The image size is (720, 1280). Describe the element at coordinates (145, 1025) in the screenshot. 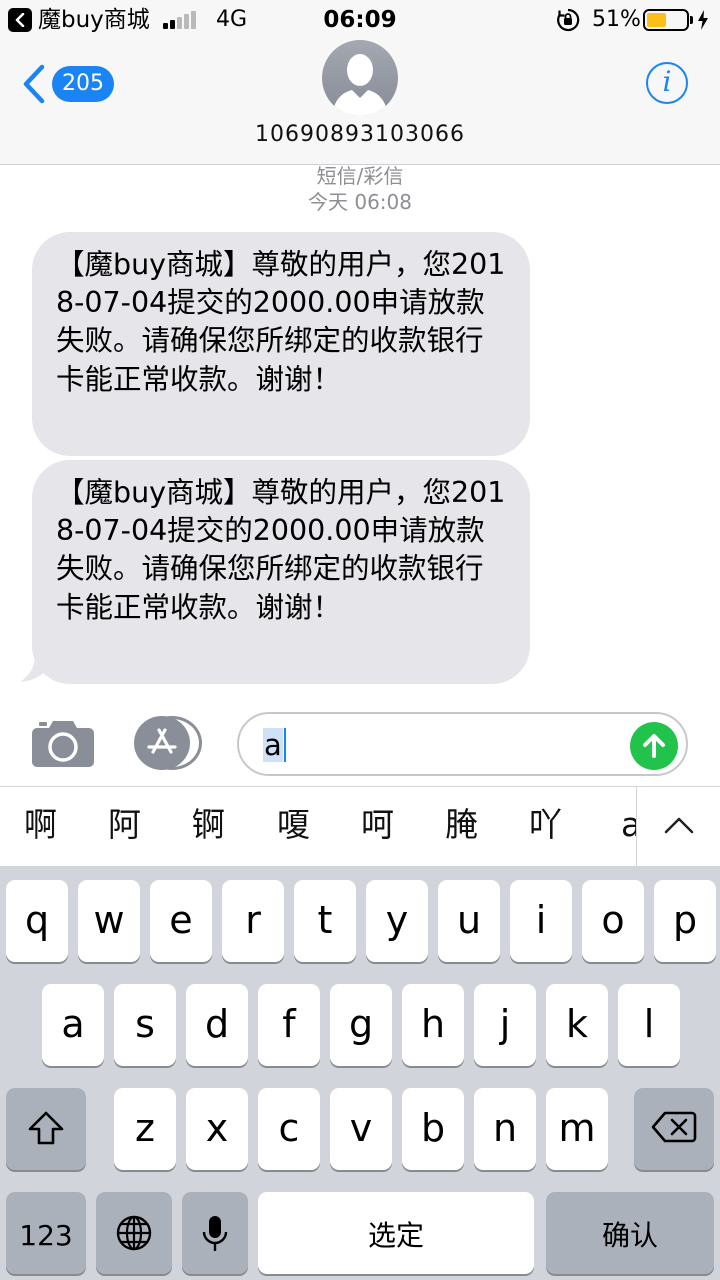

I see `key-s: s` at that location.